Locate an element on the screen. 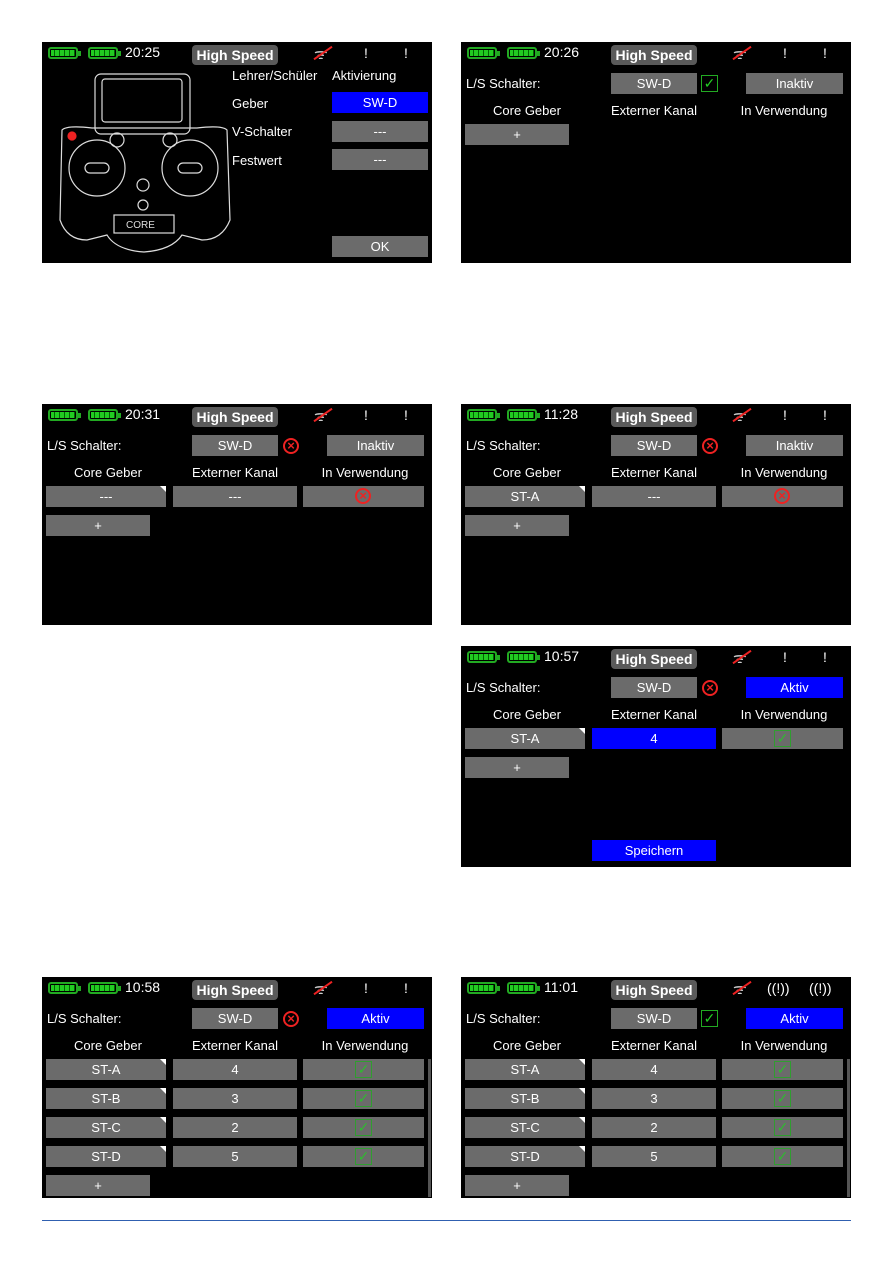 This screenshot has width=893, height=1263. column-header: Externer Kanal is located at coordinates (654, 714).